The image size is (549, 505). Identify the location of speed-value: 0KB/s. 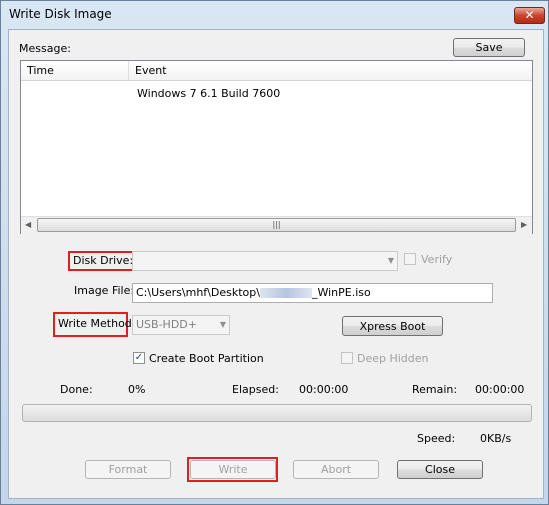
(496, 438).